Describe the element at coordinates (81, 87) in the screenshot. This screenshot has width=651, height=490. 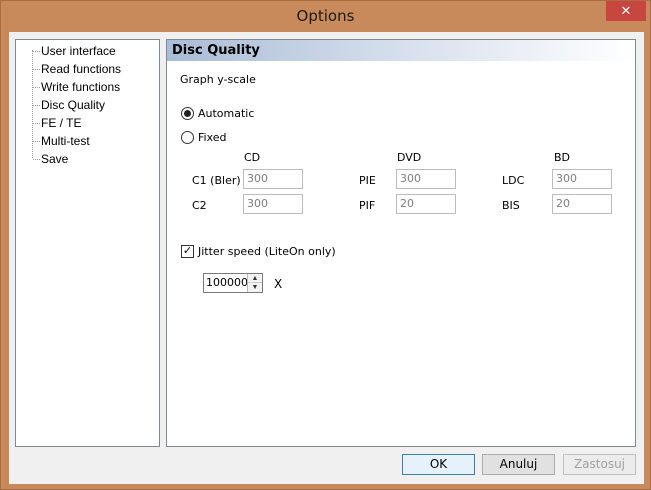
I see `tree-item-label: Write functions` at that location.